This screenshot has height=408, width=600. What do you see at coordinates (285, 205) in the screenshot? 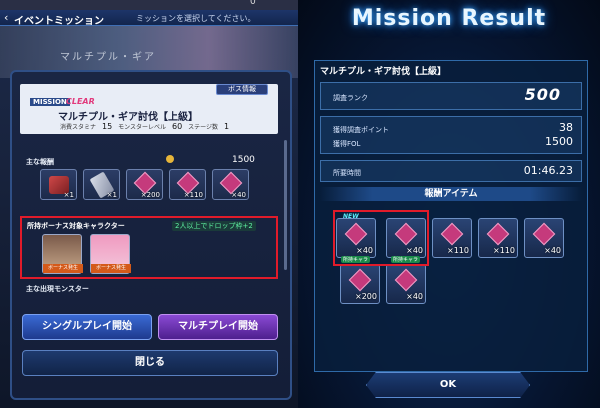
I see `scrollbar` at bounding box center [285, 205].